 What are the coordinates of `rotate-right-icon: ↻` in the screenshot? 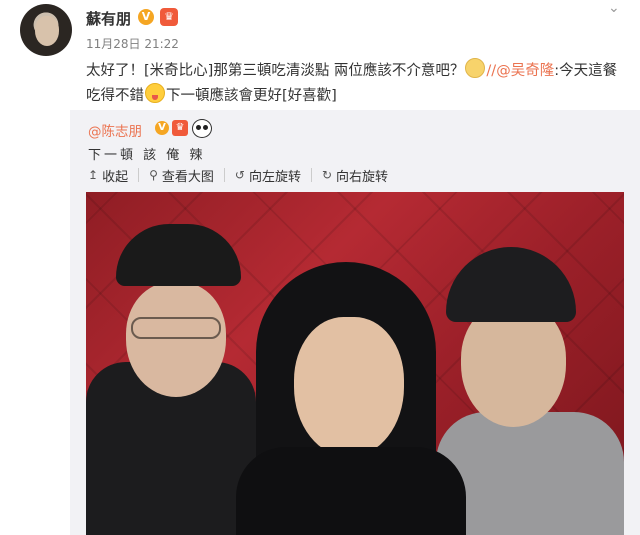 It's located at (327, 175).